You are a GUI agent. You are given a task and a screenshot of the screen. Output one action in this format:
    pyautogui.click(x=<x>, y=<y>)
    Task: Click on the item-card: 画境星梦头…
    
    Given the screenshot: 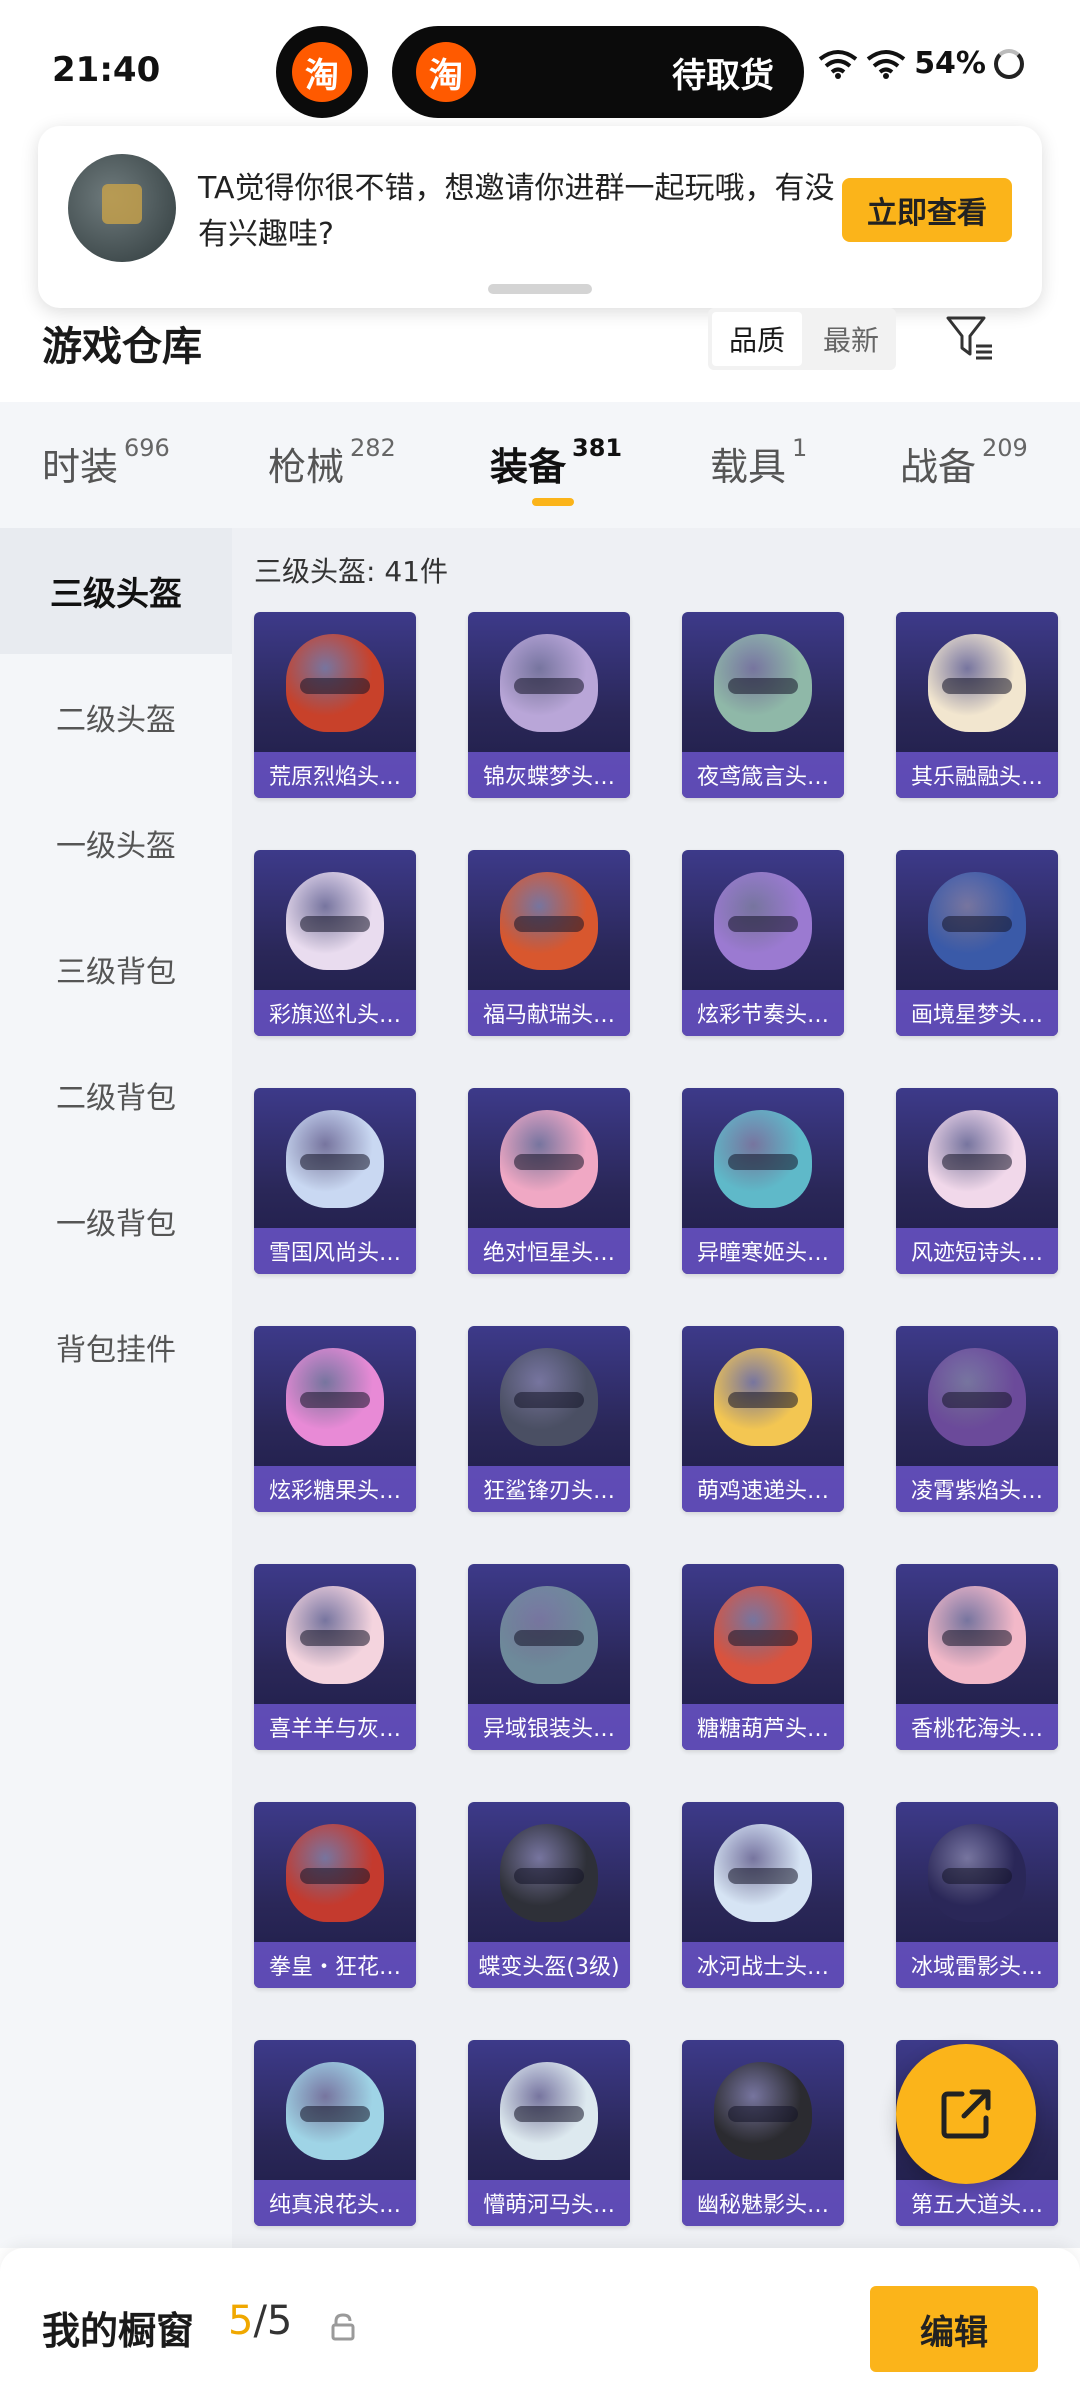 What is the action you would take?
    pyautogui.click(x=977, y=943)
    